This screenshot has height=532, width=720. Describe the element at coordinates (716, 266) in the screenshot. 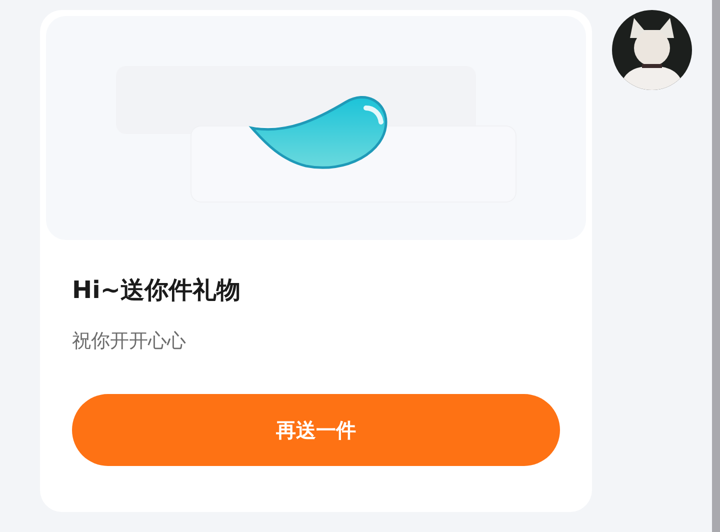

I see `scrollbar` at that location.